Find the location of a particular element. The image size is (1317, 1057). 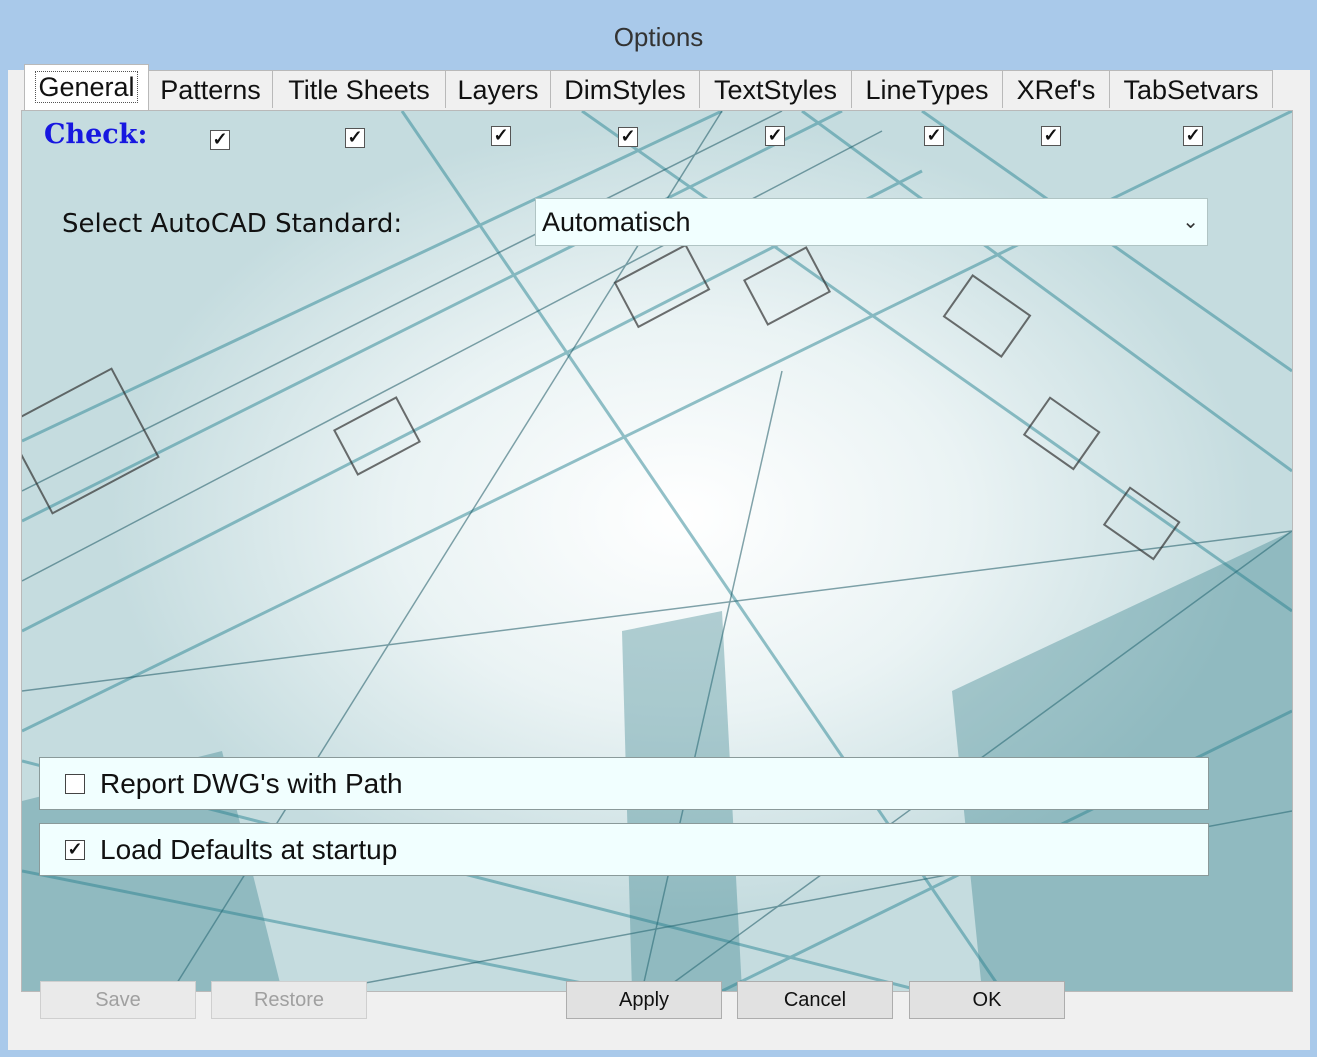

check-title-sheets-checkbox: ✓ is located at coordinates (501, 136).